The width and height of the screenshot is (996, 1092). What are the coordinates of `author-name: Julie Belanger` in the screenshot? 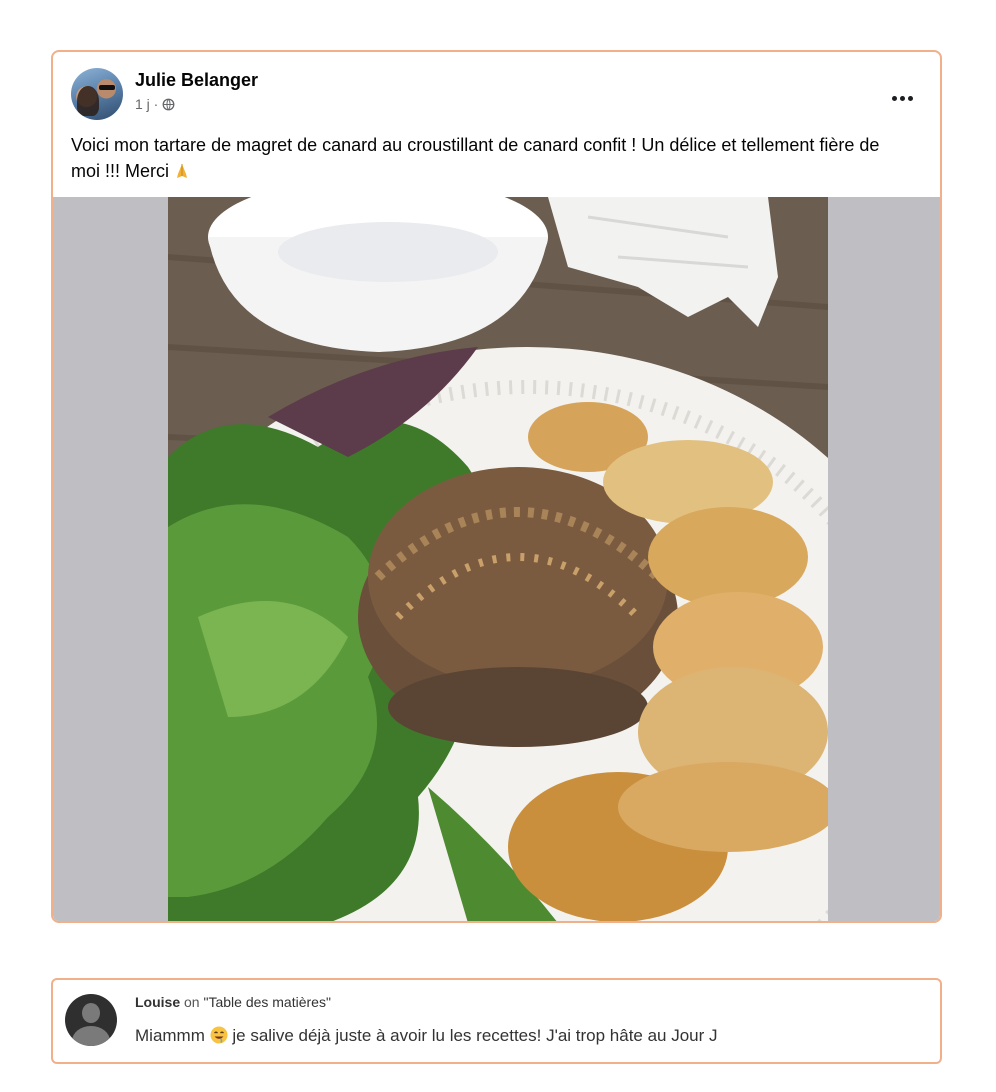 It's located at (196, 80).